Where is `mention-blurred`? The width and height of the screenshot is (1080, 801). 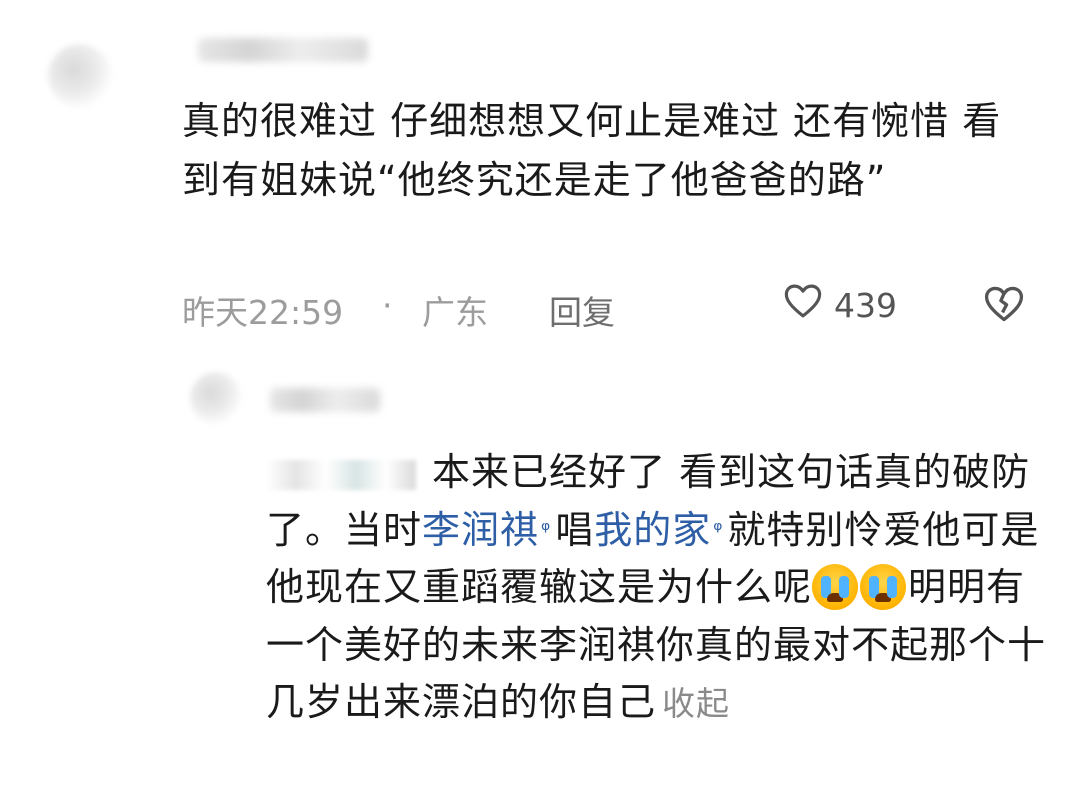
mention-blurred is located at coordinates (341, 474).